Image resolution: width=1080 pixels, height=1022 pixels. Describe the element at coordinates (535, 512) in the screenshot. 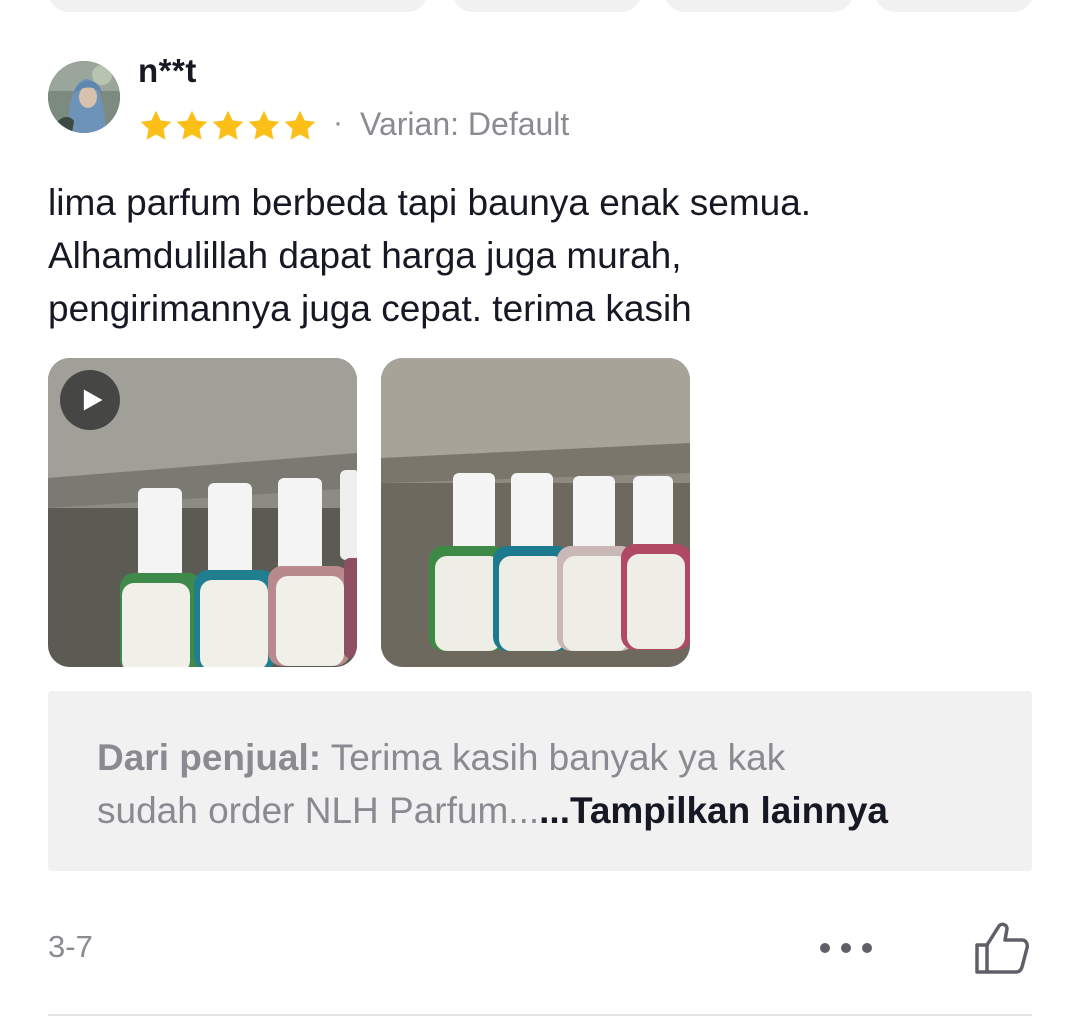

I see `review-photo-thumbnail` at that location.